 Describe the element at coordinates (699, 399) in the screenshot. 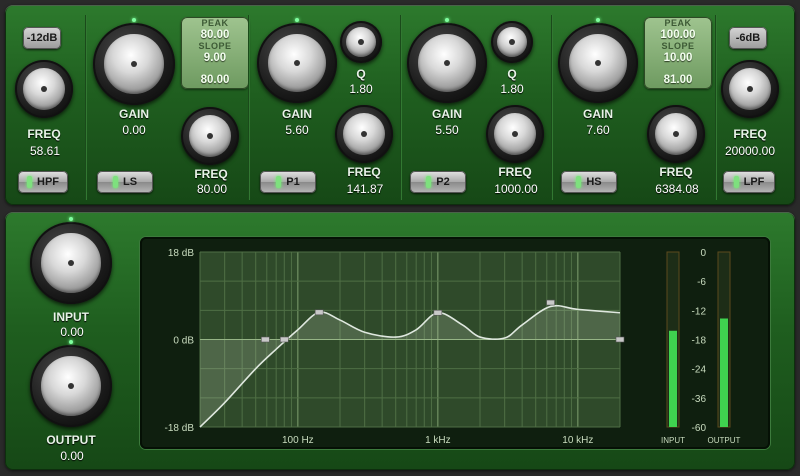

I see `meter-scale-label: -36` at that location.